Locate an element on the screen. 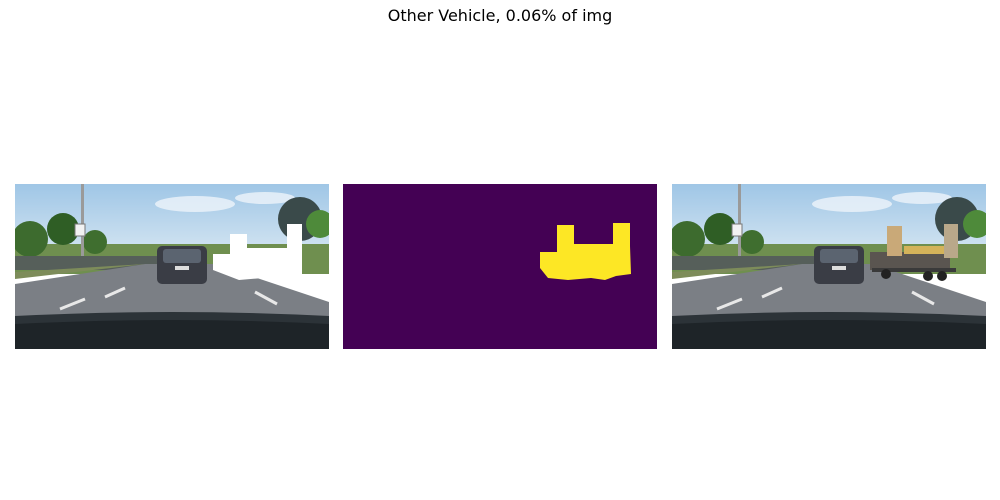  panel-masked-scene is located at coordinates (172, 266).